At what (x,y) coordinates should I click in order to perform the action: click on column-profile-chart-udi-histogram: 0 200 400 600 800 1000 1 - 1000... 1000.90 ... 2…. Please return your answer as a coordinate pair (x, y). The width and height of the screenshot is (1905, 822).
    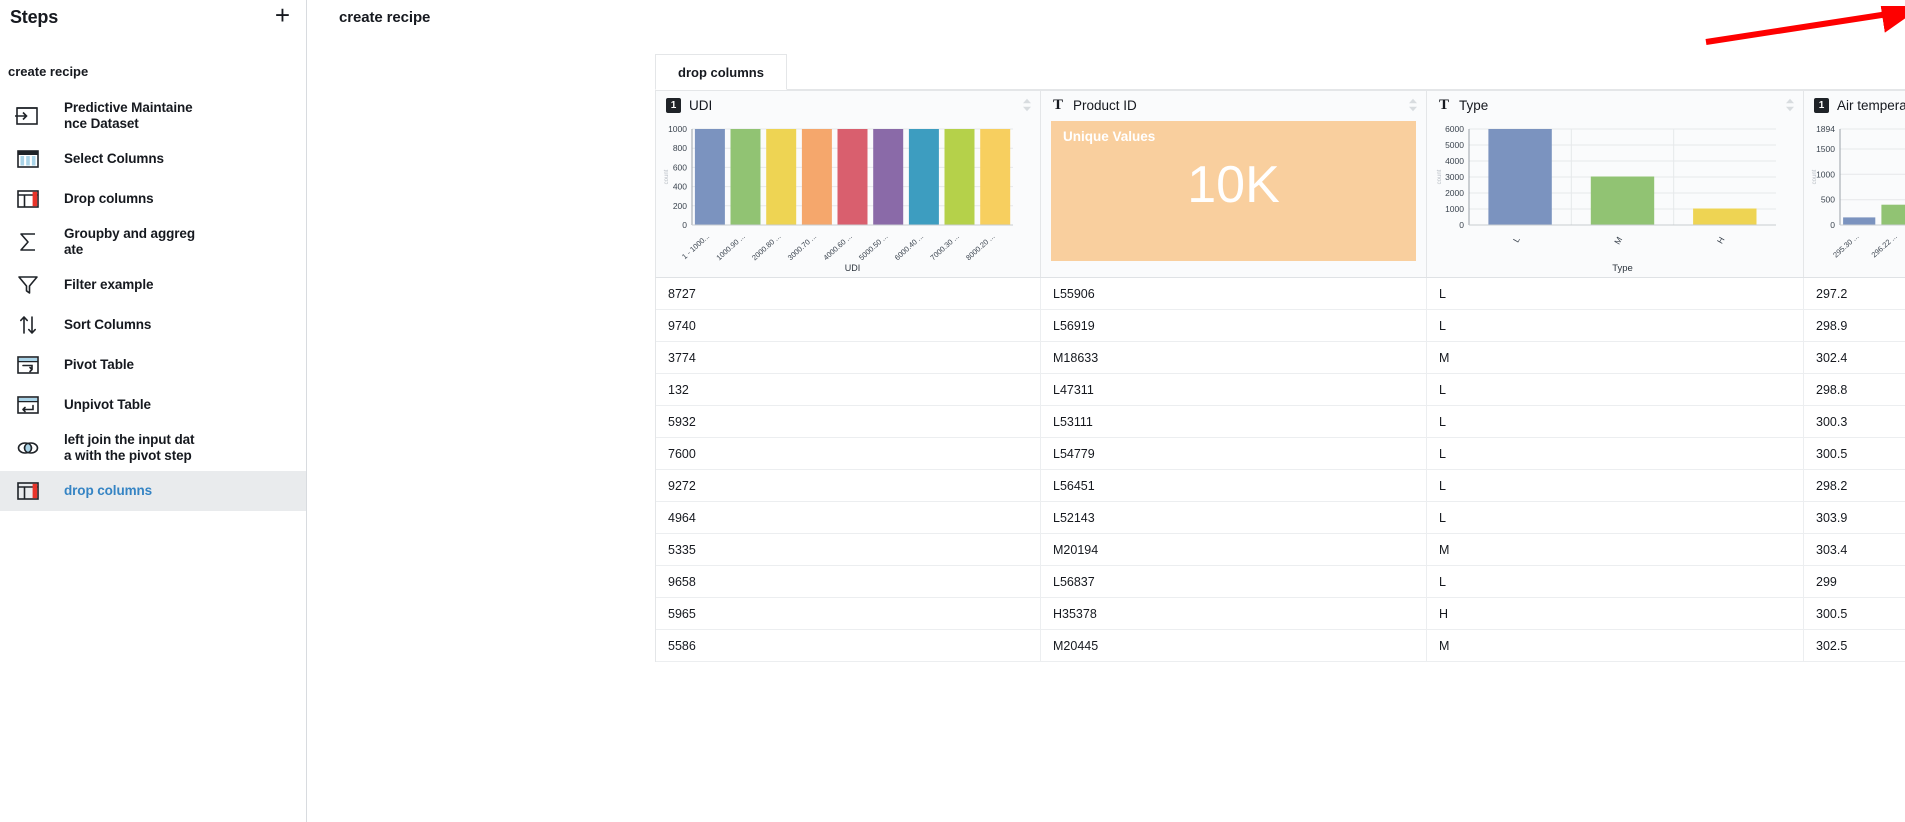
    Looking at the image, I should click on (848, 198).